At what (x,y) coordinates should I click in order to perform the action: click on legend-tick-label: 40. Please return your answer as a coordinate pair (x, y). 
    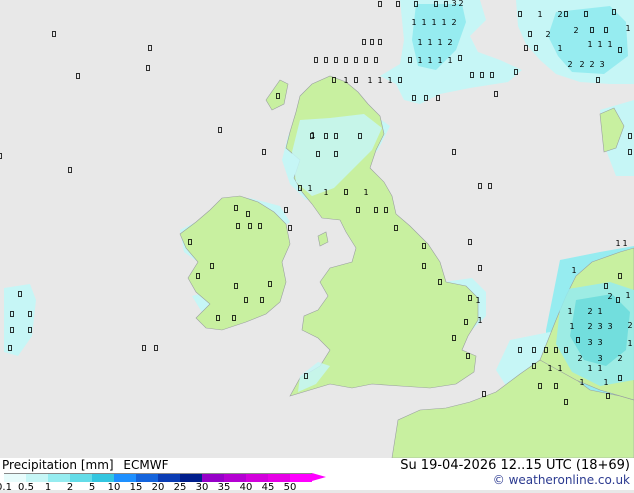
    Looking at the image, I should click on (246, 487).